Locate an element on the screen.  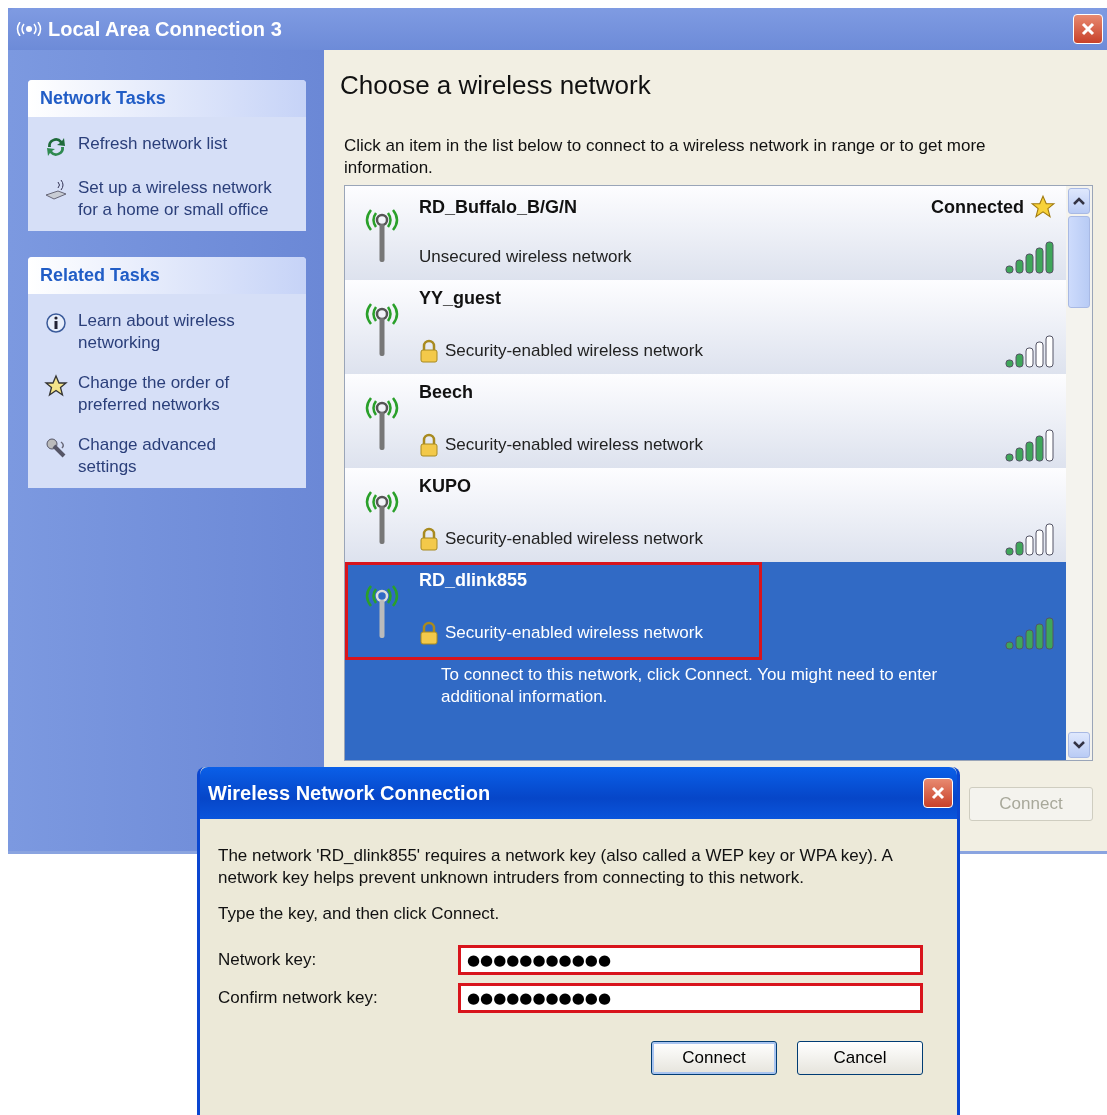
security-type: Unsecured wireless network is located at coordinates (525, 257).